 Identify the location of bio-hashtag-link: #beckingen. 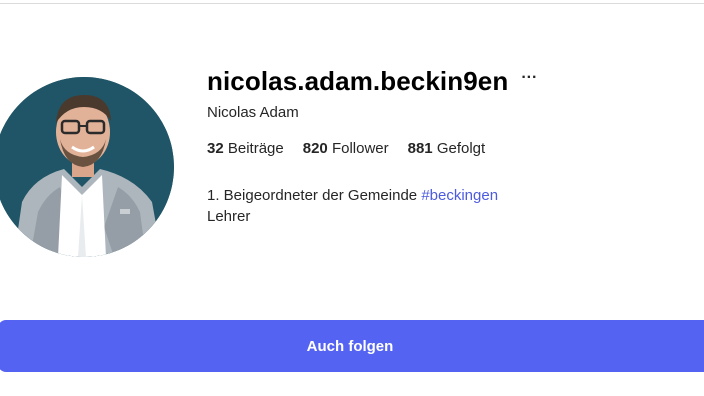
(459, 195).